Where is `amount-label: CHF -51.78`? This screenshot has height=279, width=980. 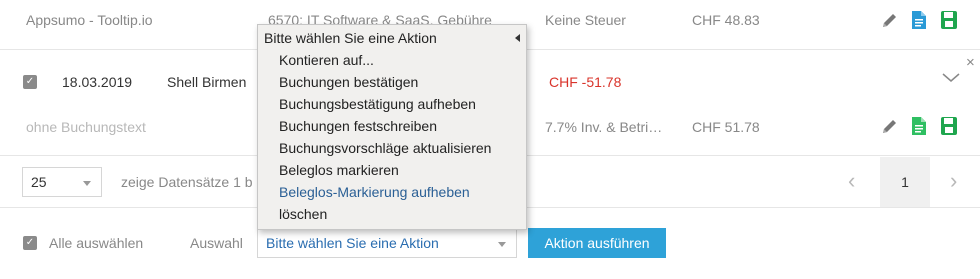
amount-label: CHF -51.78 is located at coordinates (585, 82).